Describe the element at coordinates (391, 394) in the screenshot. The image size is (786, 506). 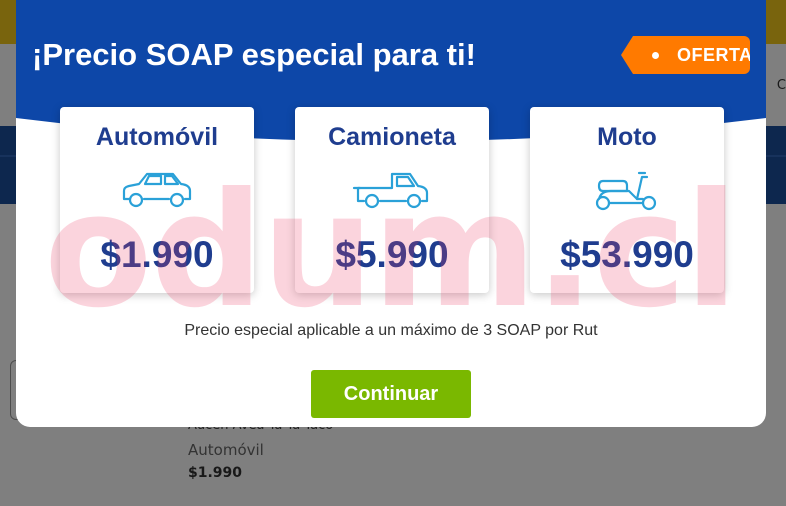
I see `continue-button: Continuar` at that location.